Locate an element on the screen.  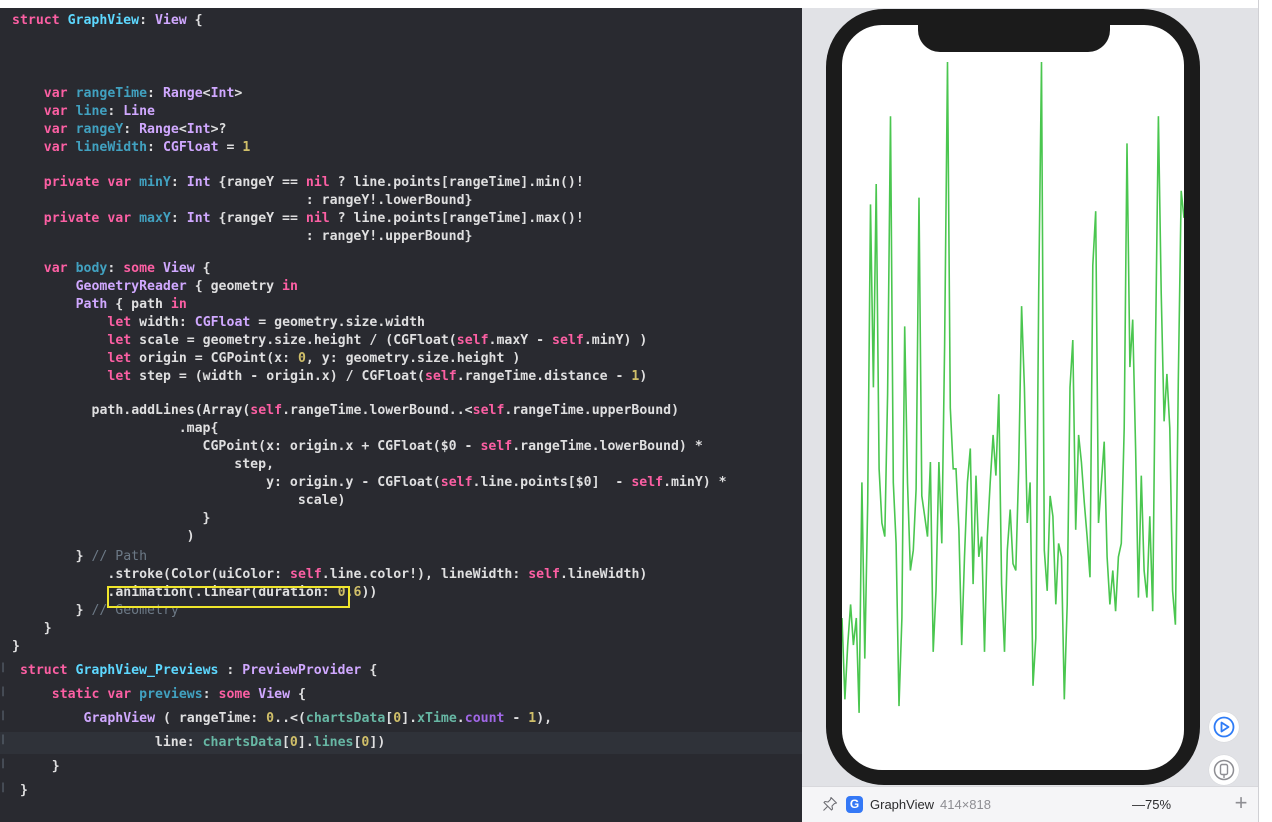
code-token: step = (width - origin.x) / CGFloat( is located at coordinates (278, 376).